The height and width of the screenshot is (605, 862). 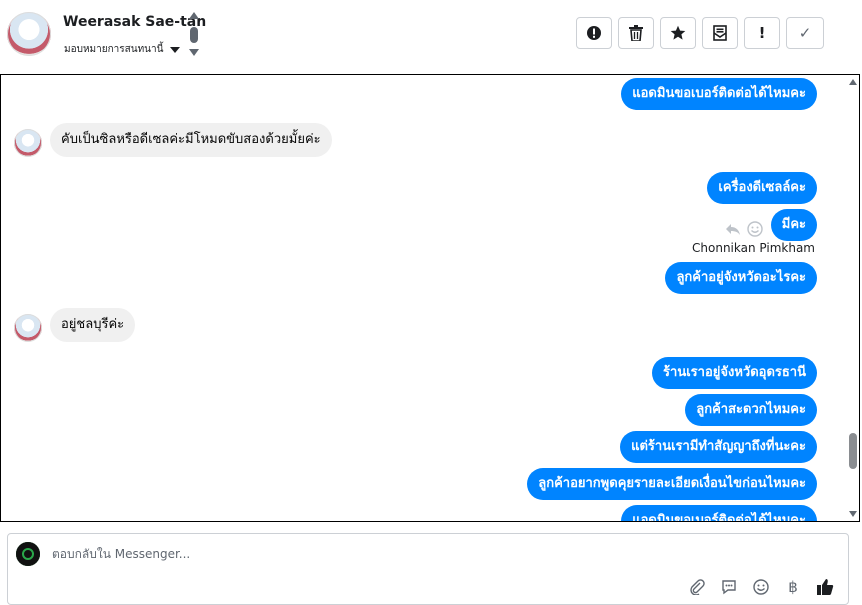 I want to click on conversation-header: Weerasak Sae-tan มอบหมายการสนทนานี้ ! ✓, so click(x=431, y=37).